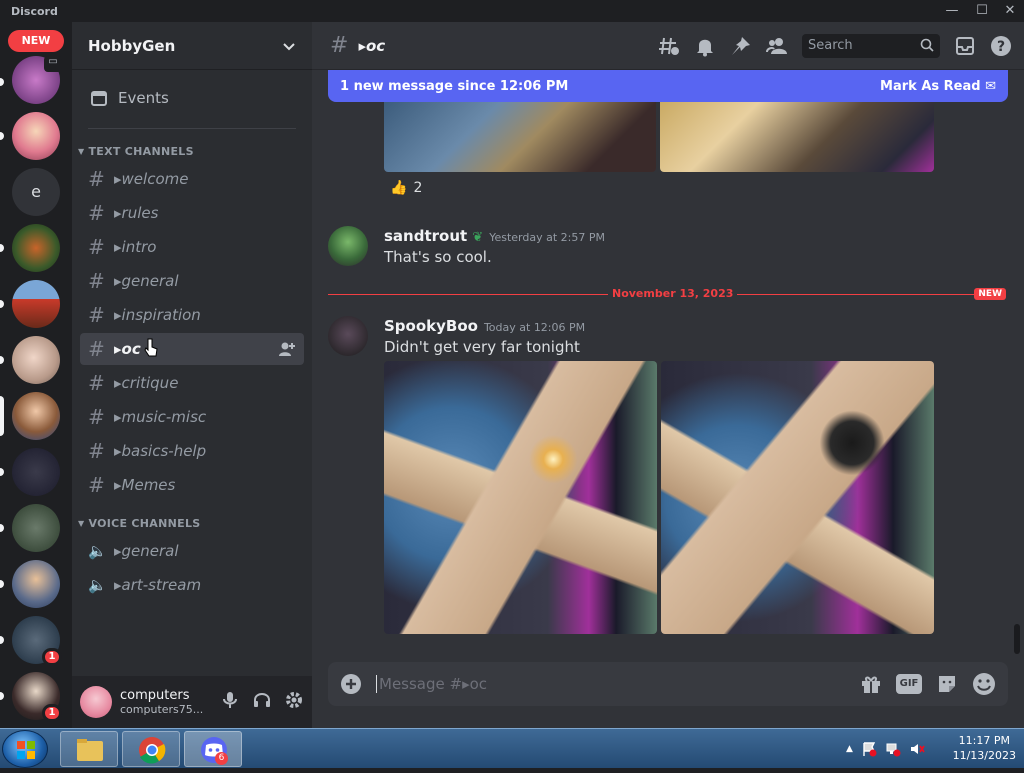  I want to click on text-channels-category: ▼ TEXT CHANNELS, so click(192, 151).